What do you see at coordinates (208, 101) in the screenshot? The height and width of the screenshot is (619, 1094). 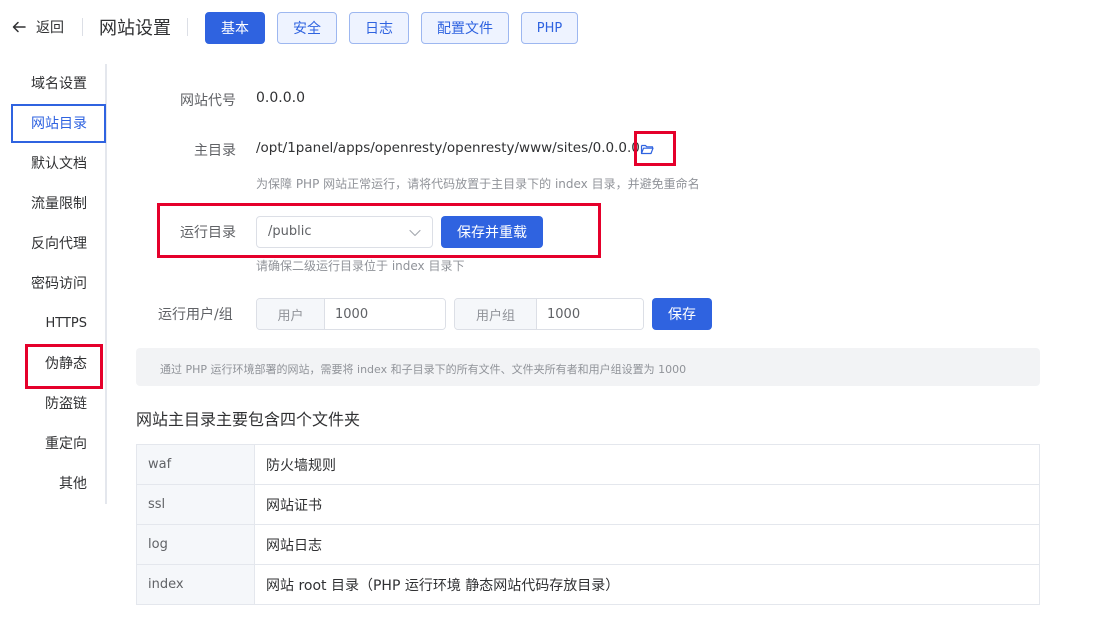 I see `site-code-label: 网站代号` at bounding box center [208, 101].